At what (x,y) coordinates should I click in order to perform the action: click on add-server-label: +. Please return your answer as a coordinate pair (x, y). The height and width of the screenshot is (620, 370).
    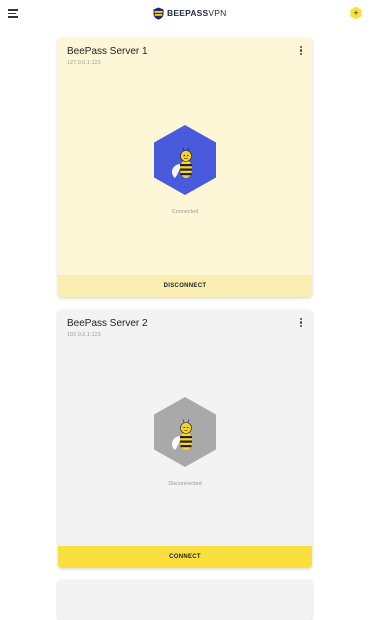
    Looking at the image, I should click on (355, 13).